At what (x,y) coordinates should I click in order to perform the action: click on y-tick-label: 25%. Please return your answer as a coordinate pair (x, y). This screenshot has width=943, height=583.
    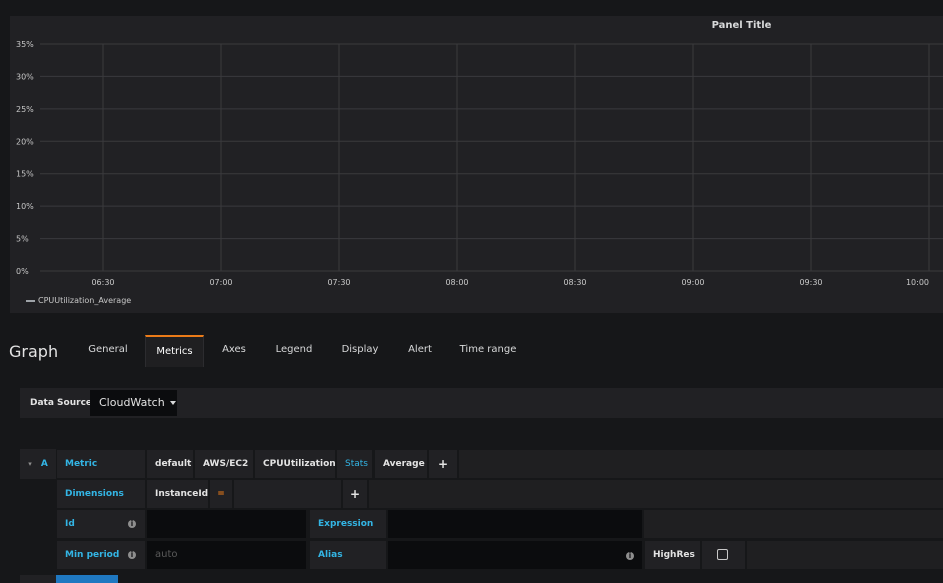
    Looking at the image, I should click on (25, 109).